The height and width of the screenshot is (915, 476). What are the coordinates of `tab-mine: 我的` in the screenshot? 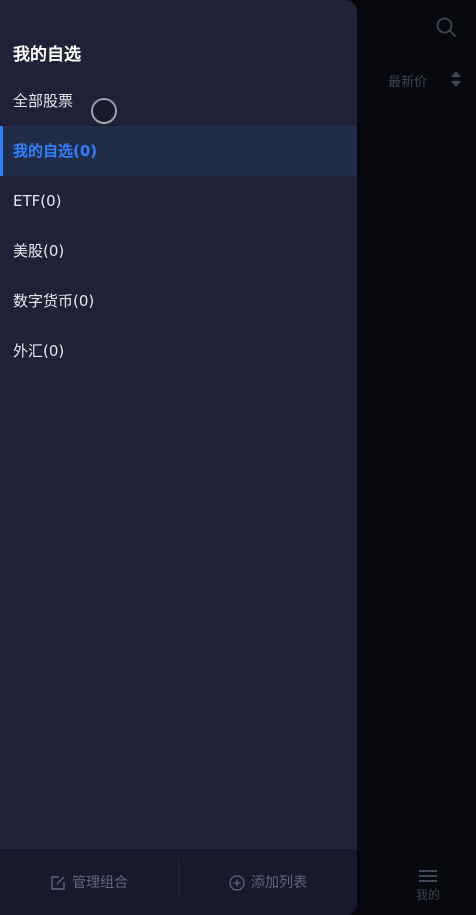 It's located at (428, 887).